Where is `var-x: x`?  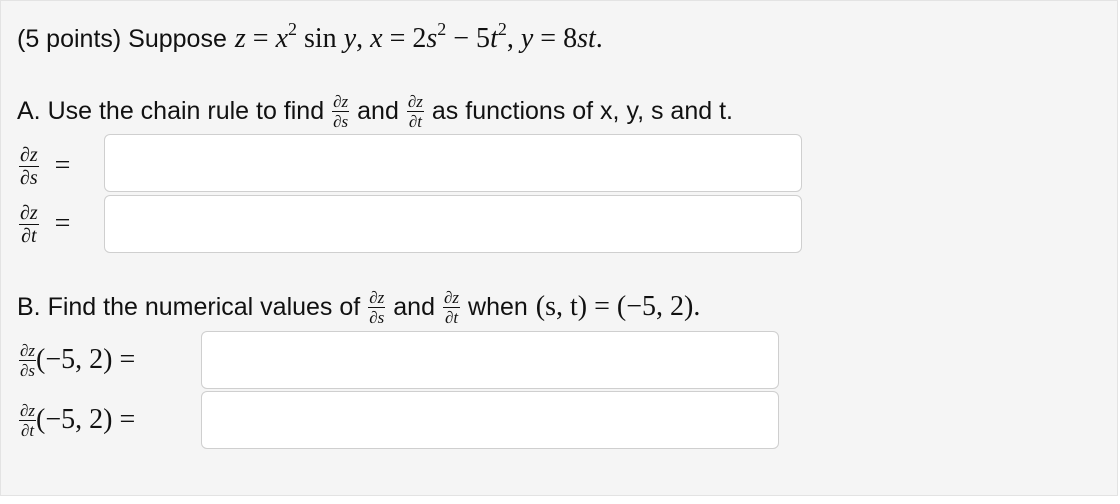
var-x: x is located at coordinates (281, 38).